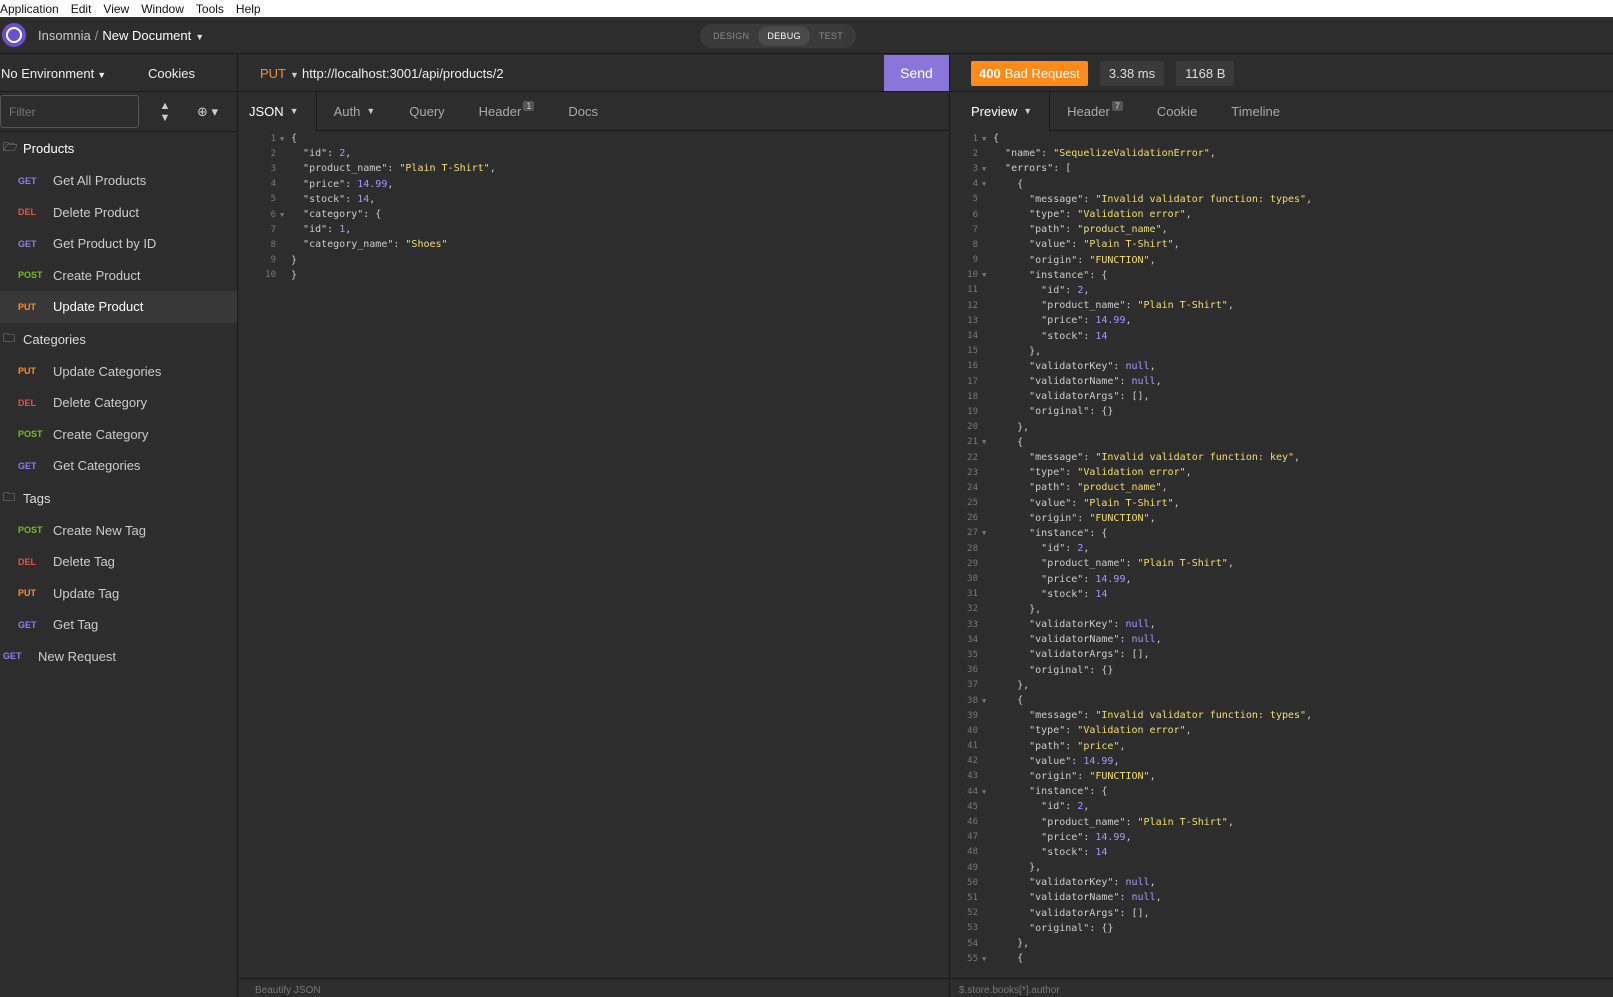 The width and height of the screenshot is (1613, 997). I want to click on code-line: 13 "price": 14.99,, so click(1282, 320).